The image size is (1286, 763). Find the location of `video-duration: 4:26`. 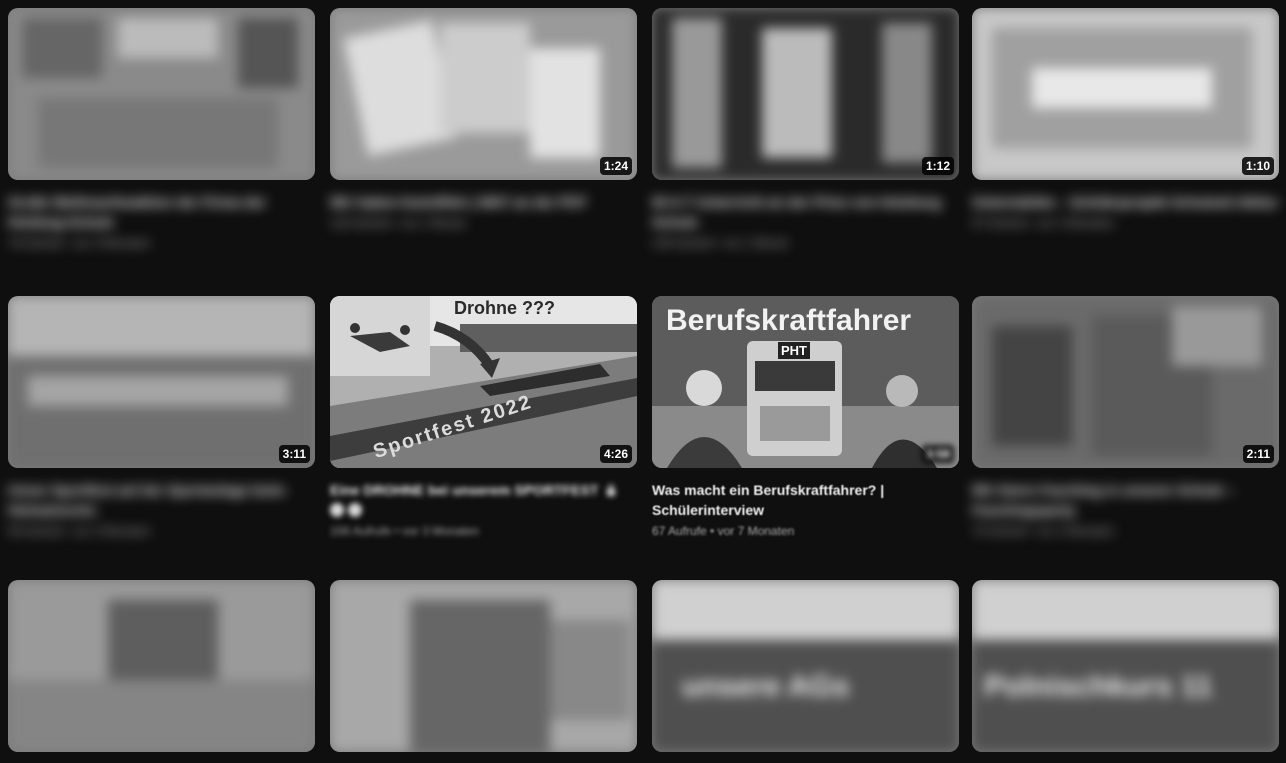

video-duration: 4:26 is located at coordinates (615, 454).